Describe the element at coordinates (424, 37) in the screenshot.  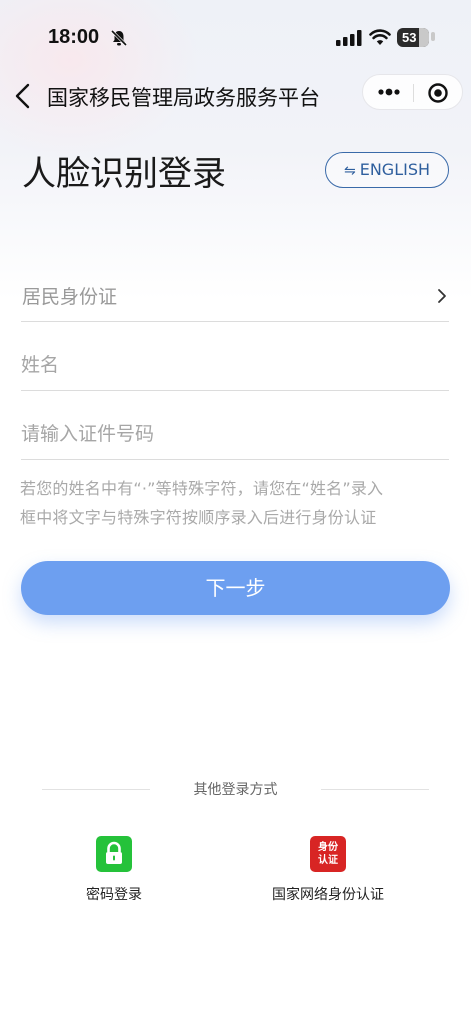
I see `battery-empty-area` at that location.